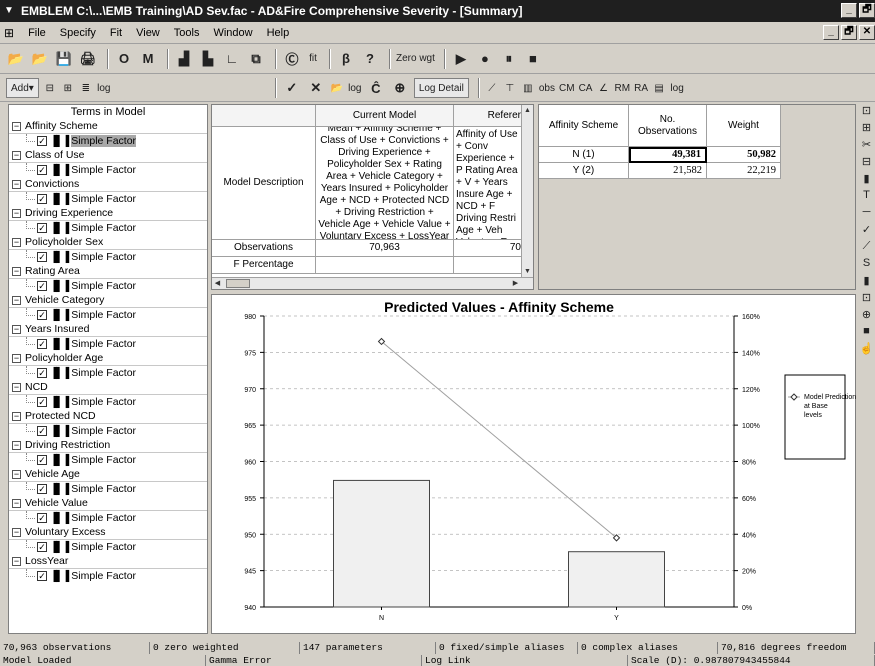 The image size is (875, 666). Describe the element at coordinates (831, 32) in the screenshot. I see `mdi-minimize-button: _` at that location.